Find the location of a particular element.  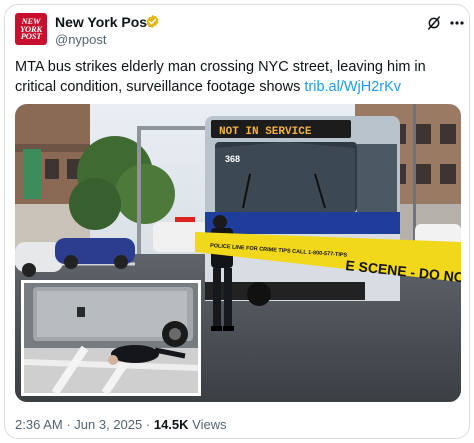

tweet-metadata: 2:36 AM · Jun 3, 2025 · 14.5K Views is located at coordinates (121, 424).